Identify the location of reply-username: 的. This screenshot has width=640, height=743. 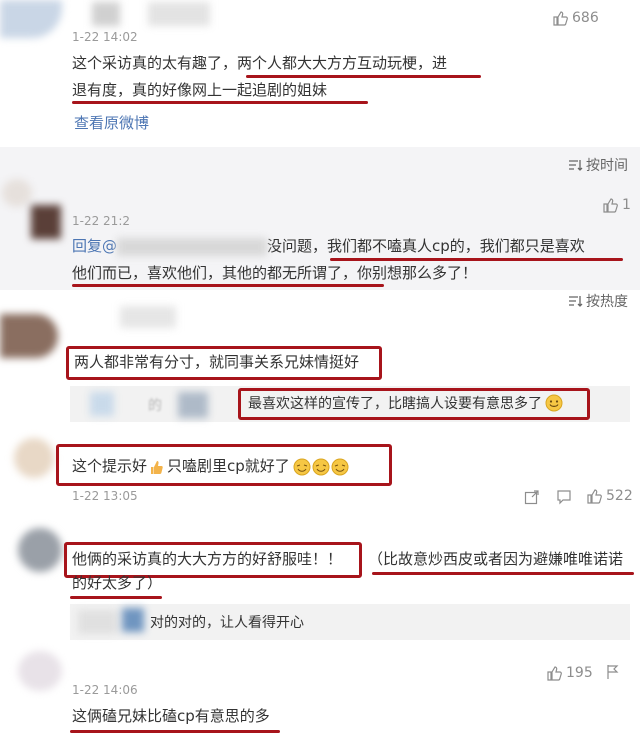
(155, 405).